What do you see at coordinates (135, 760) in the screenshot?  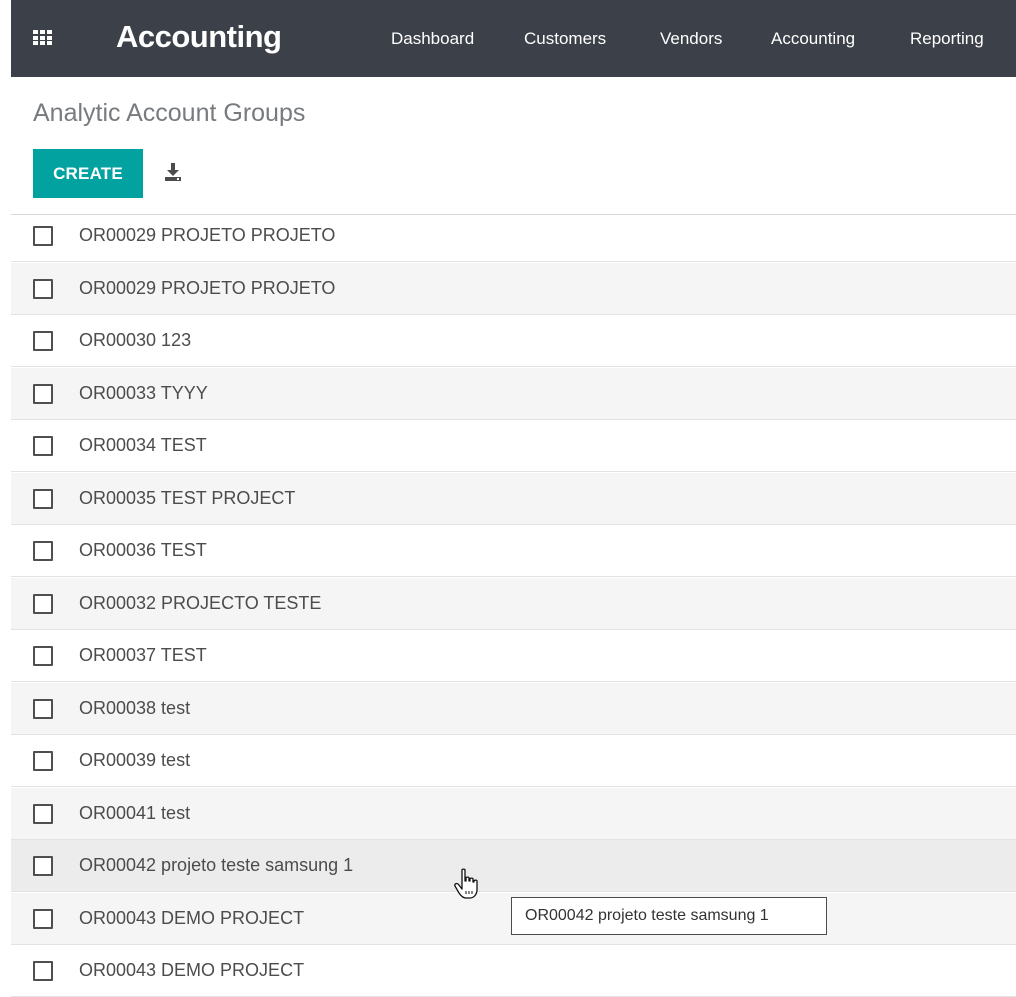 I see `row-label: OR00039 test` at bounding box center [135, 760].